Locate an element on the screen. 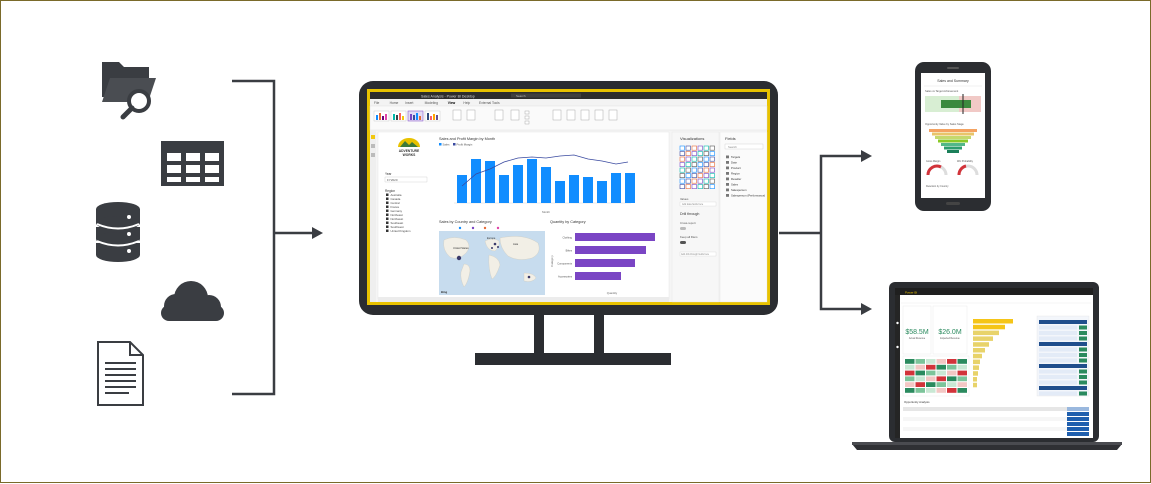  field-table: Sales is located at coordinates (735, 185).